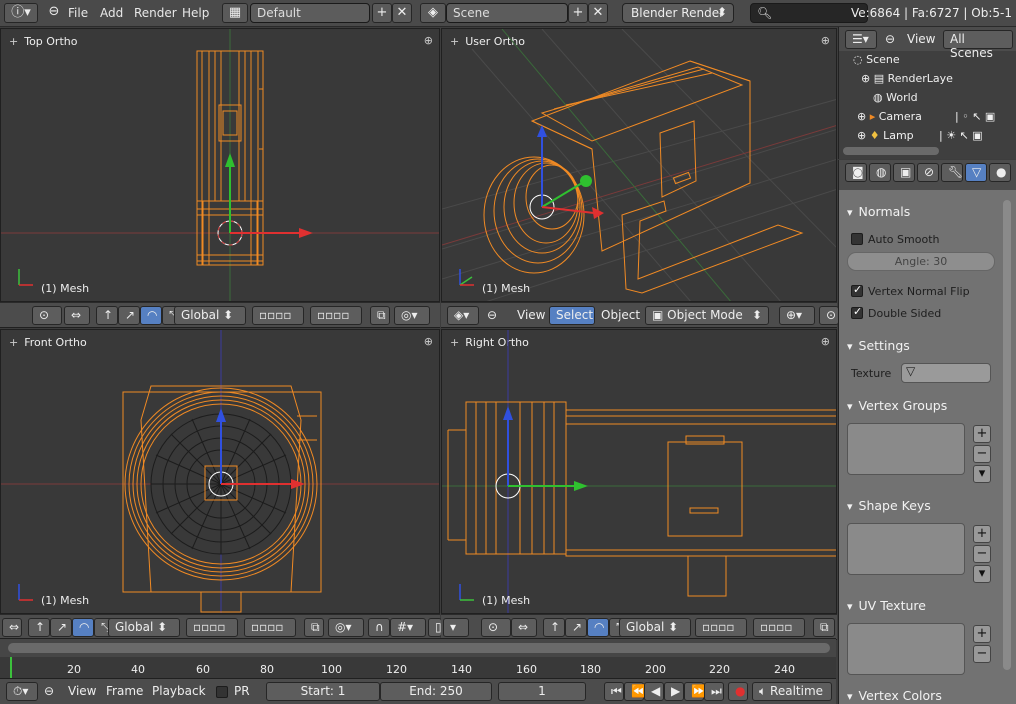  Describe the element at coordinates (11, 668) in the screenshot. I see `current-frame-marker` at that location.